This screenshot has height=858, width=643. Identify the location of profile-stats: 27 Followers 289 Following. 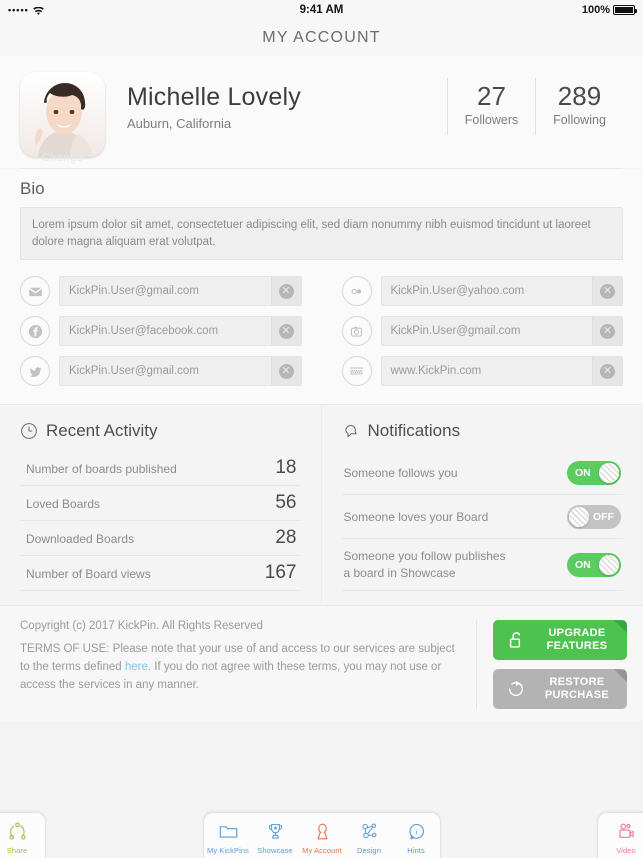
(535, 103).